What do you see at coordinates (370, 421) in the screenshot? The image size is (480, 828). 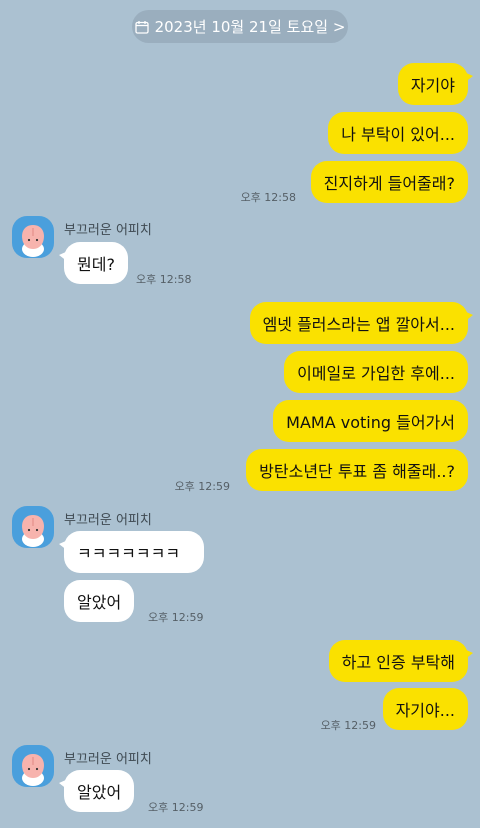 I see `my-message: MAMA voting 들어가서` at bounding box center [370, 421].